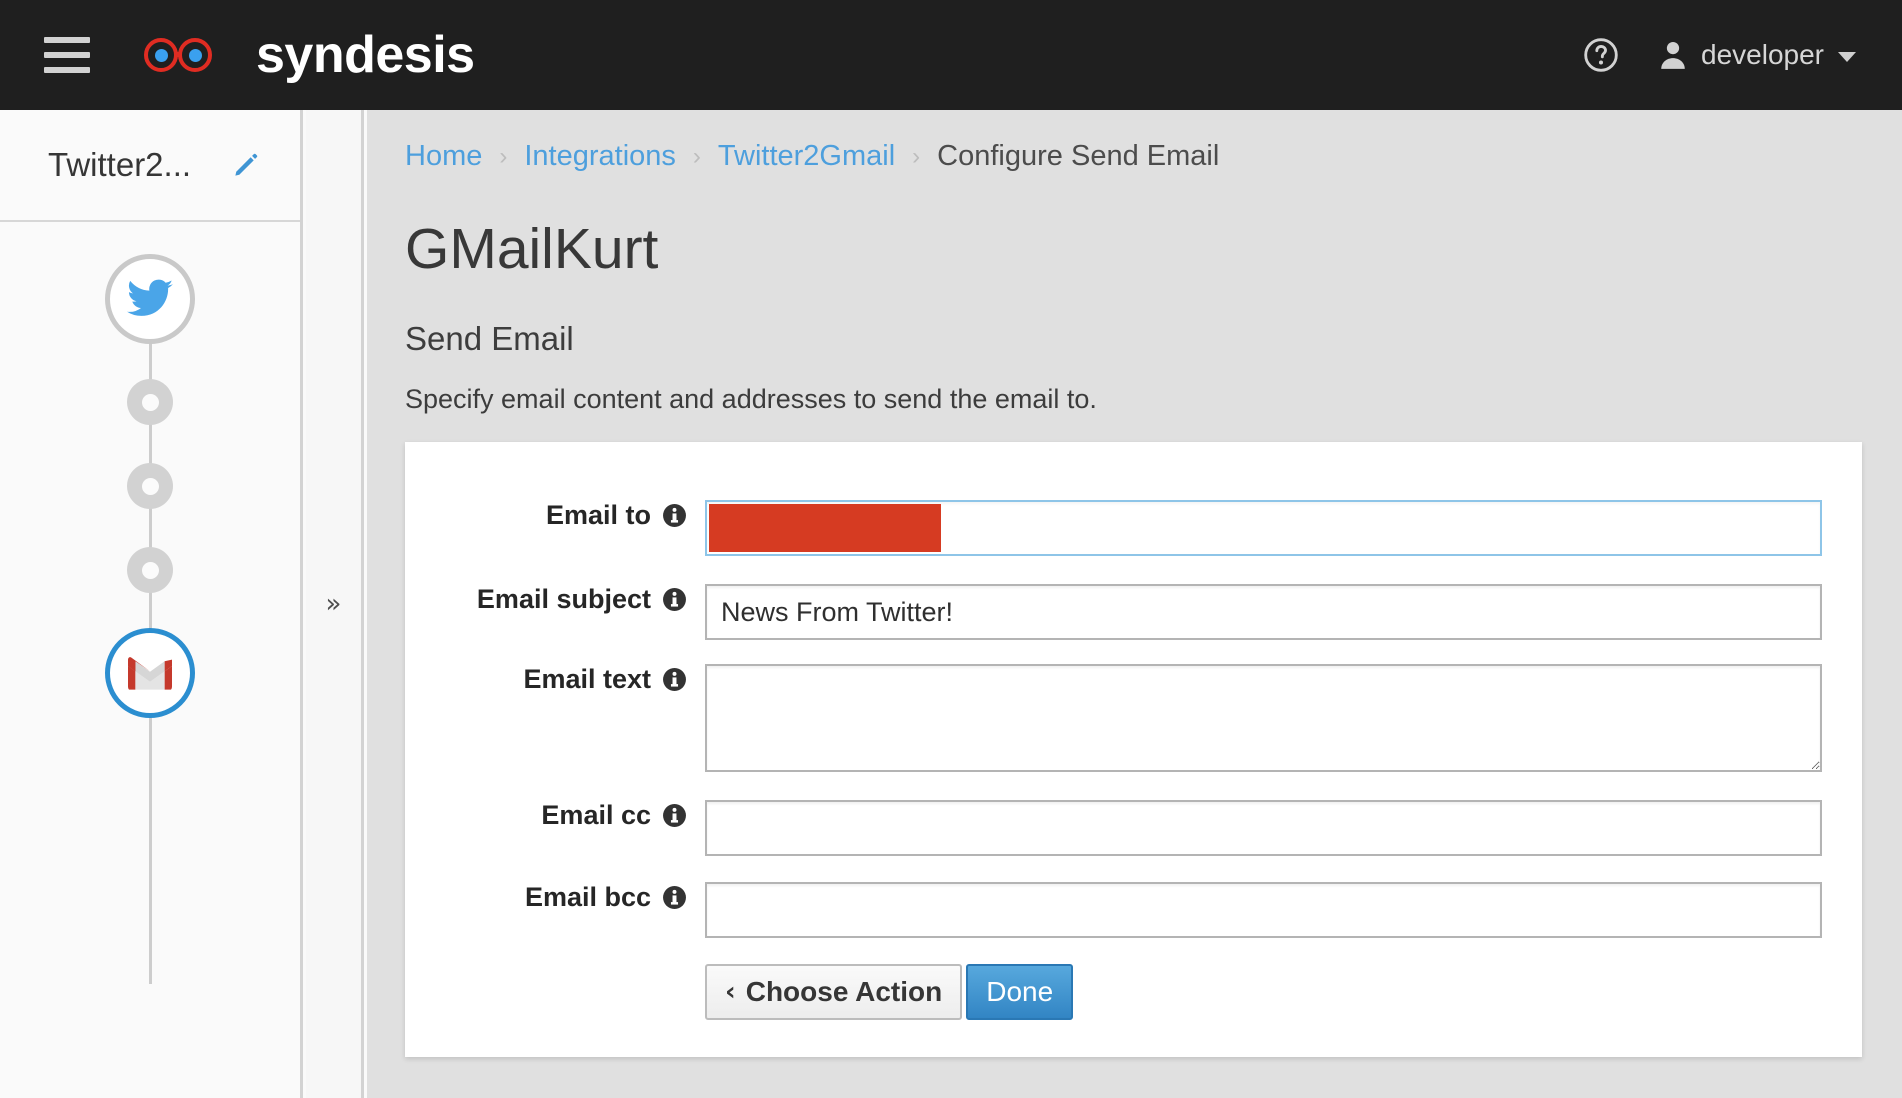 This screenshot has width=1902, height=1098. I want to click on choose-action-label: Choose Action, so click(844, 991).